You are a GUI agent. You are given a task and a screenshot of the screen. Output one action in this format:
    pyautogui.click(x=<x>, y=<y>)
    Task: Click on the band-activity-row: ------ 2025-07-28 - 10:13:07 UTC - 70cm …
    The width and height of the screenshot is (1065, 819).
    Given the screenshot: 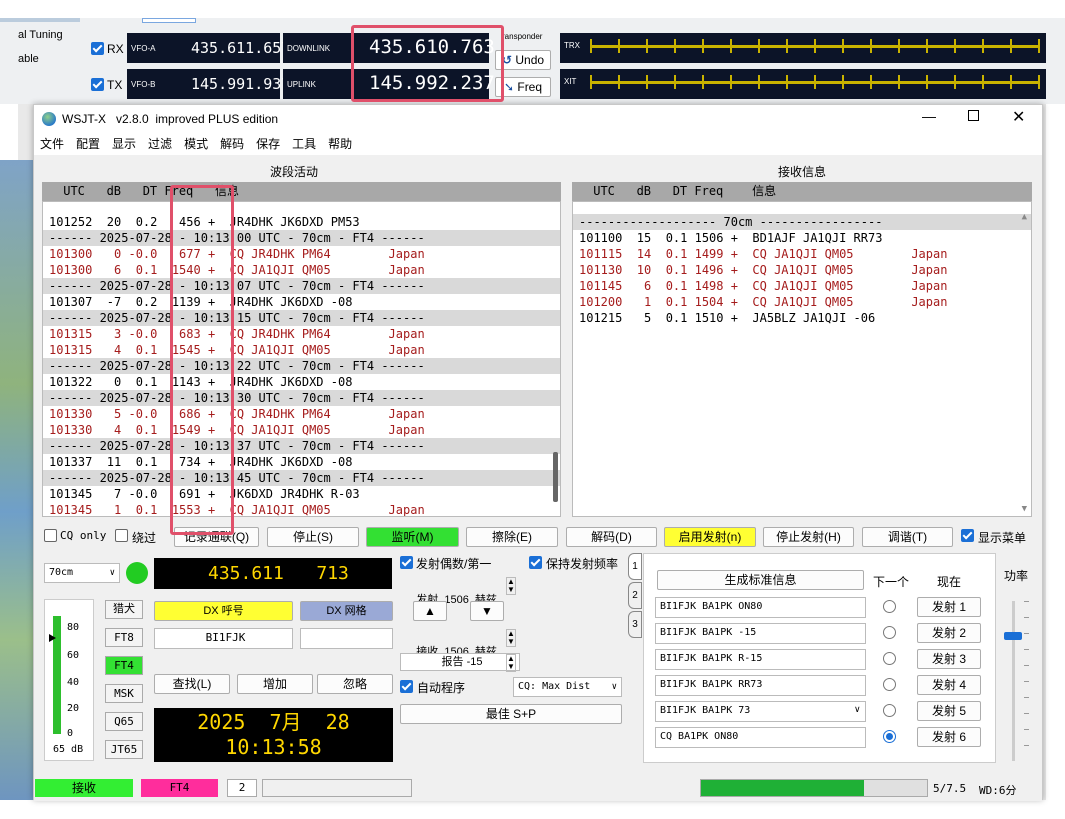 What is the action you would take?
    pyautogui.click(x=301, y=286)
    